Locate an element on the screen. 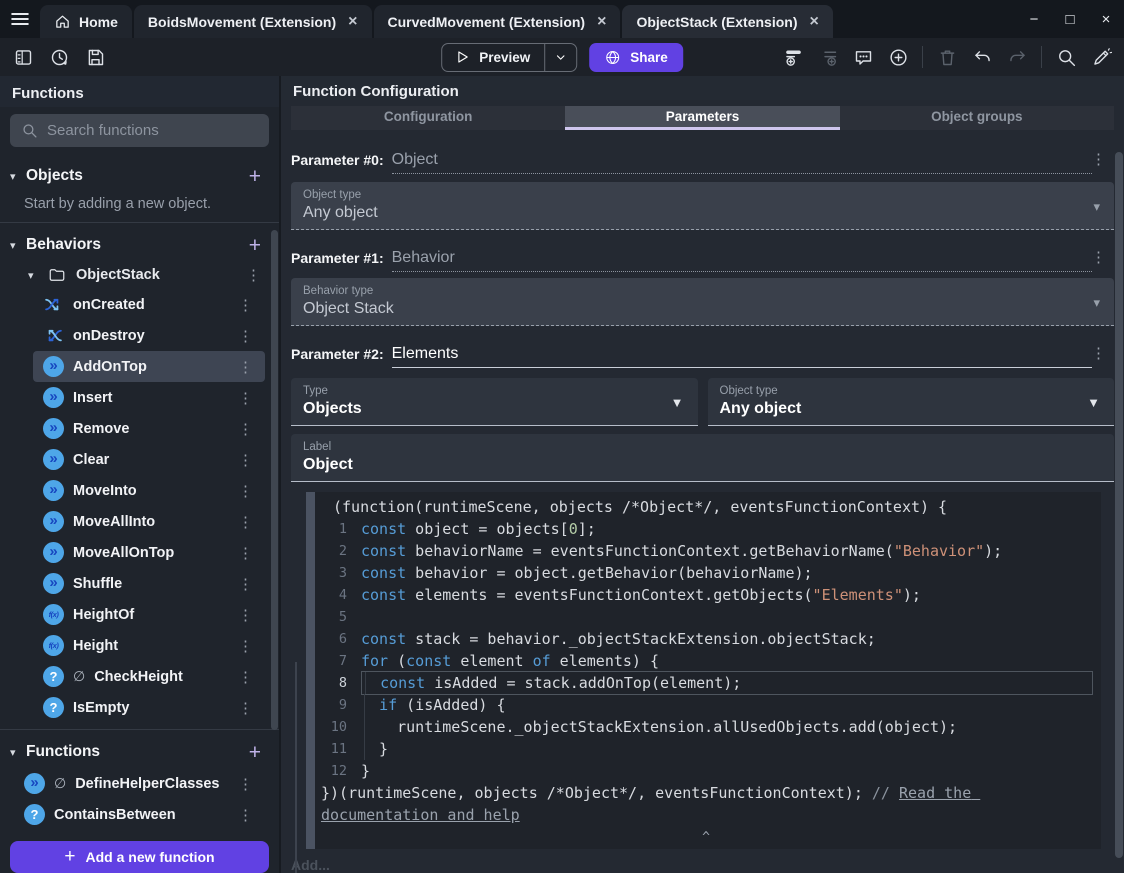 This screenshot has width=1124, height=873. behavior-folder-objectstack: ▾ ObjectStack ⋮ is located at coordinates (139, 275).